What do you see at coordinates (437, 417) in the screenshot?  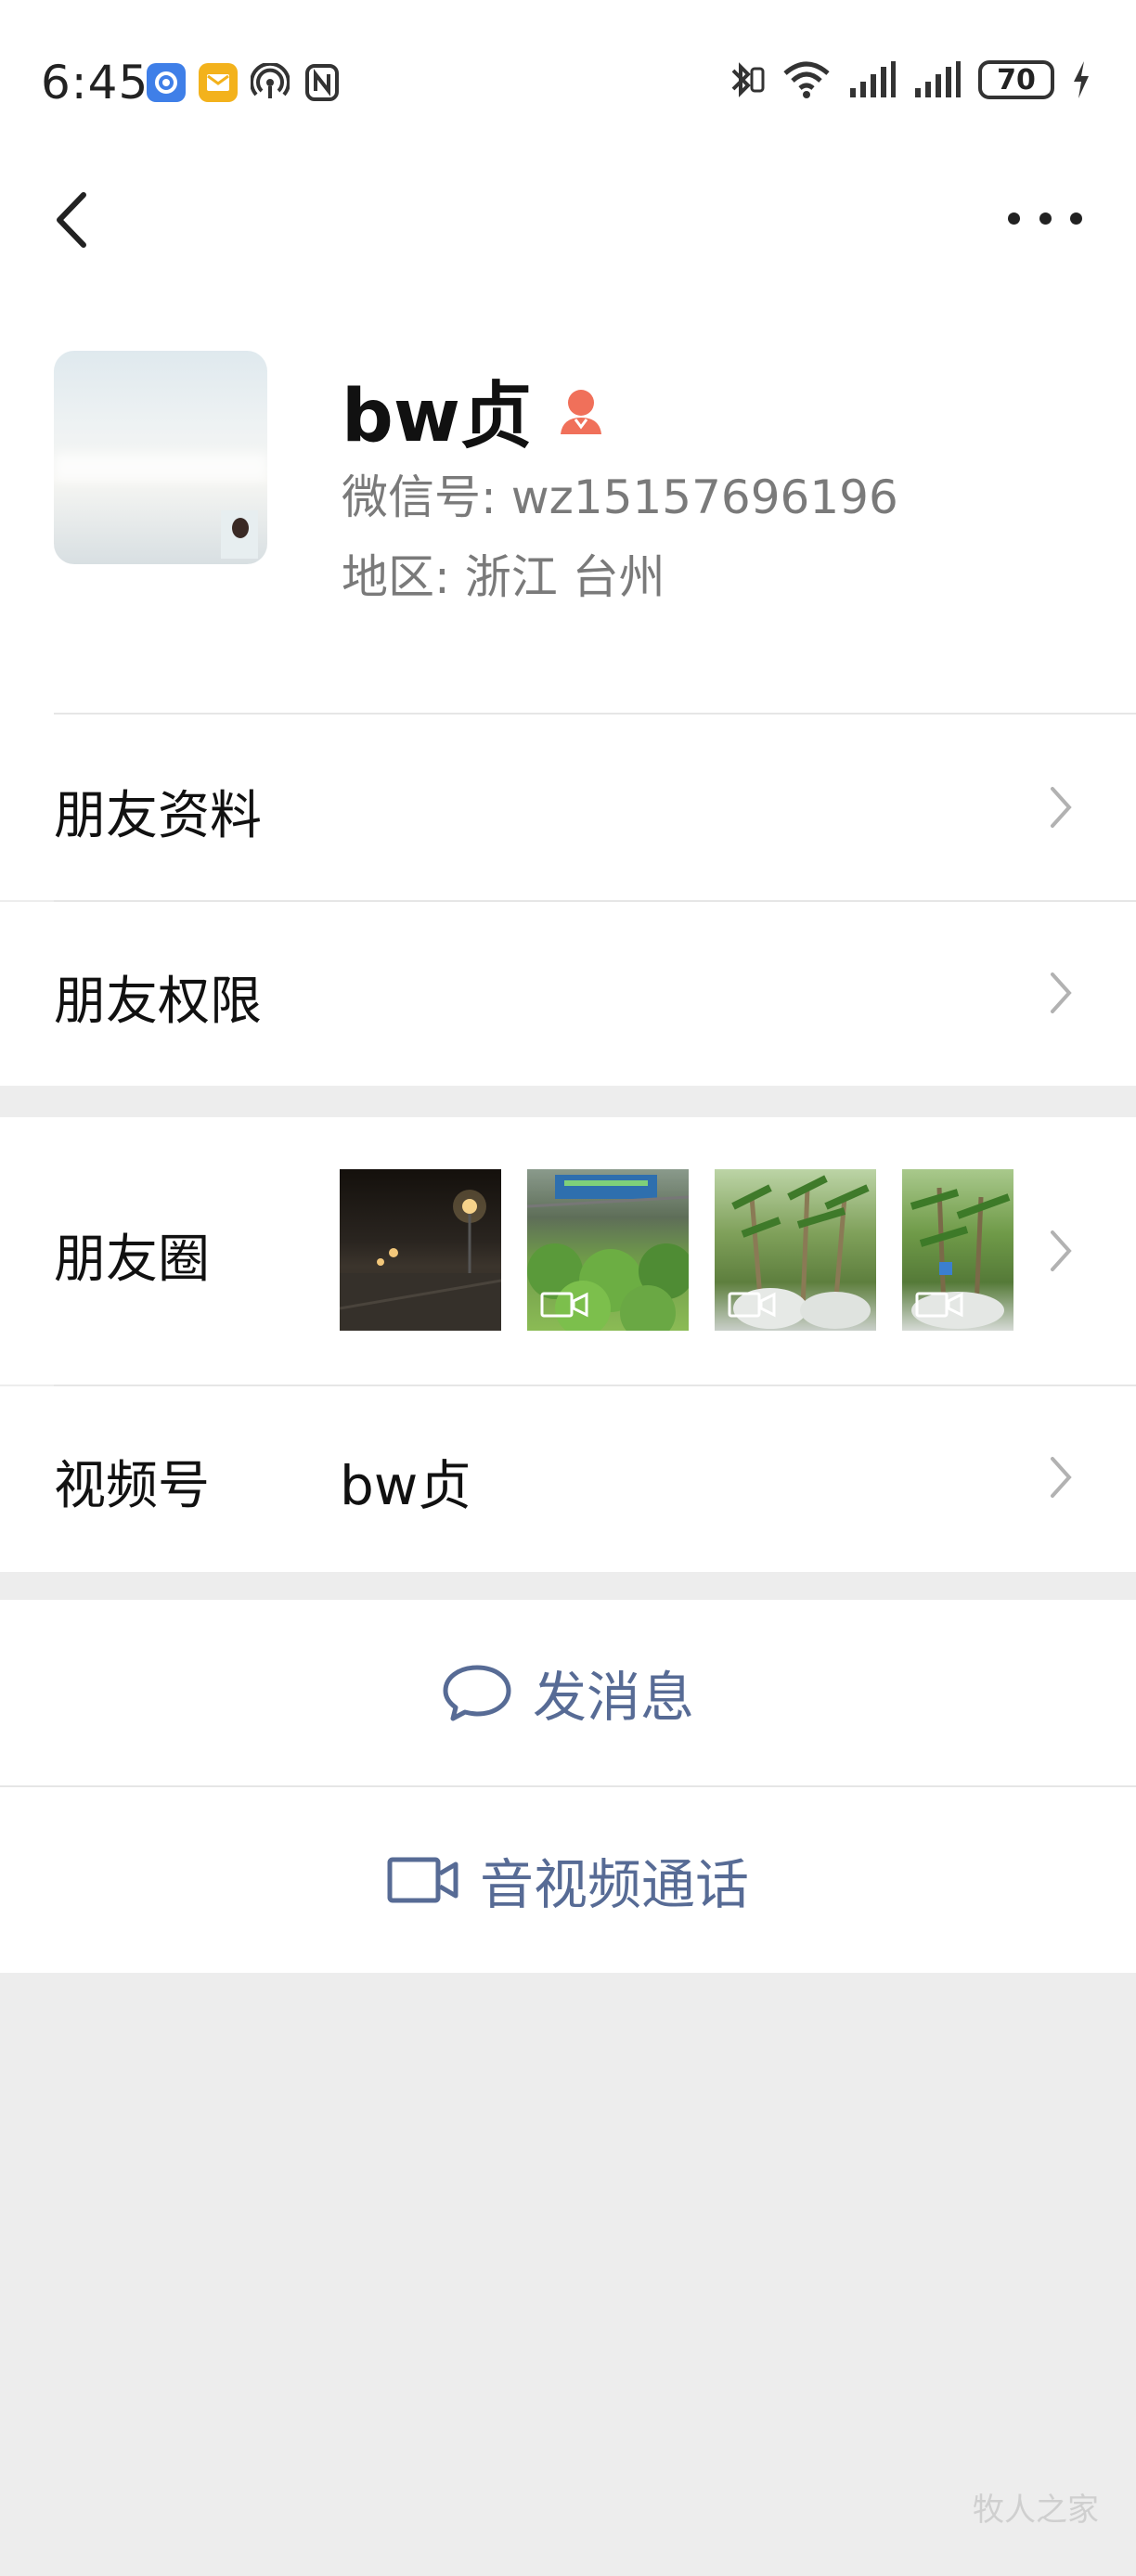 I see `profile-name: bw贞` at bounding box center [437, 417].